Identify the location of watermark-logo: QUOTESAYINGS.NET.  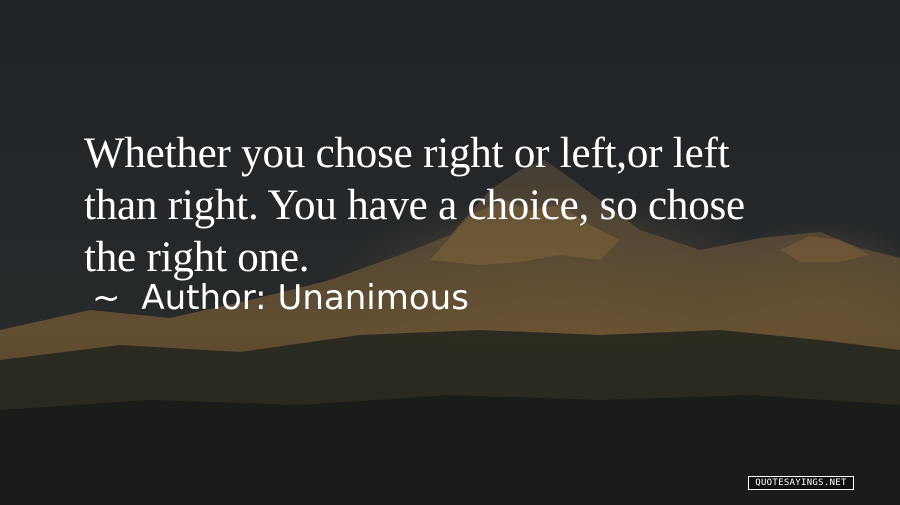
(801, 483).